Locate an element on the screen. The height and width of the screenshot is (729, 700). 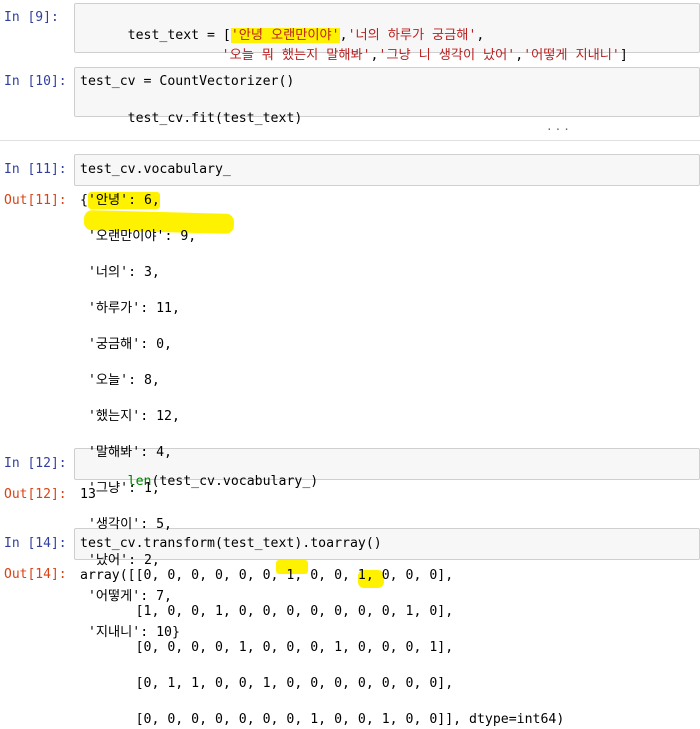
code-token: ) is located at coordinates (298, 118).